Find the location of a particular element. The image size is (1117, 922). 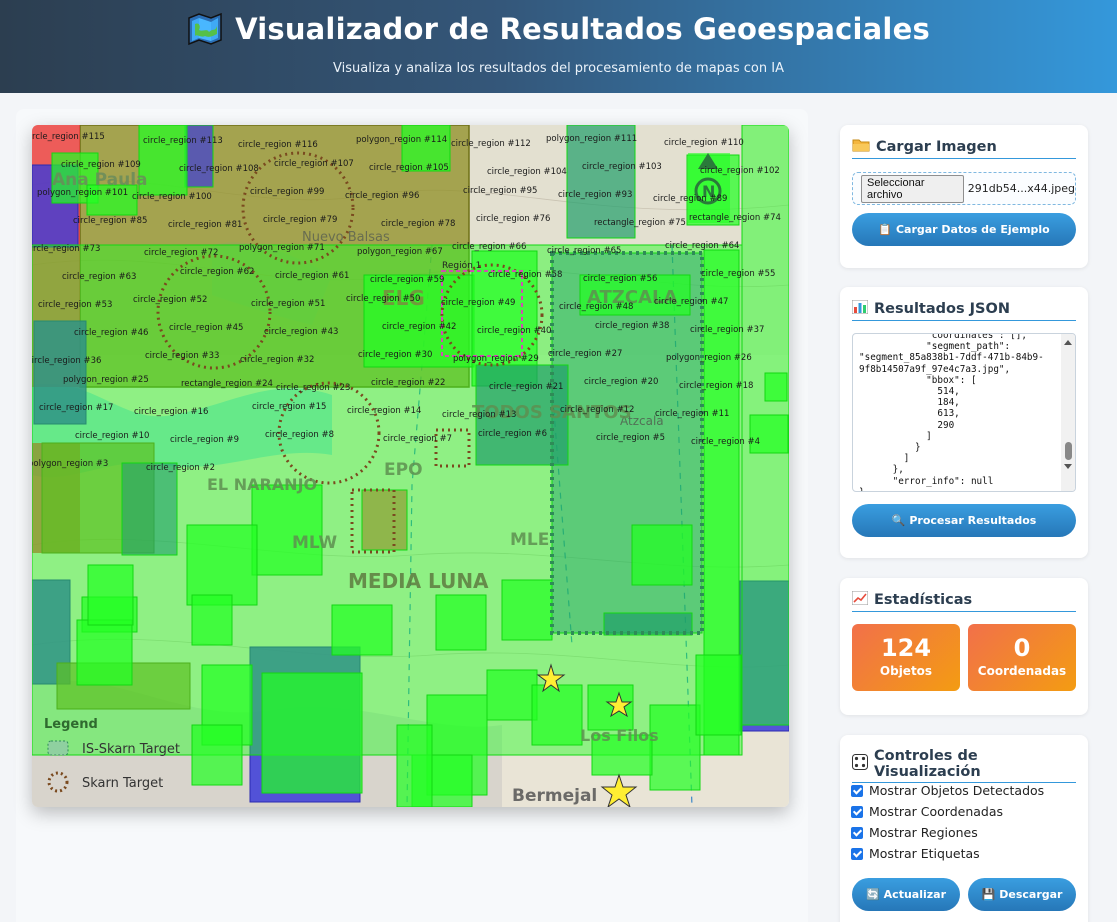

detection-label: circle_region #22 is located at coordinates (408, 383).